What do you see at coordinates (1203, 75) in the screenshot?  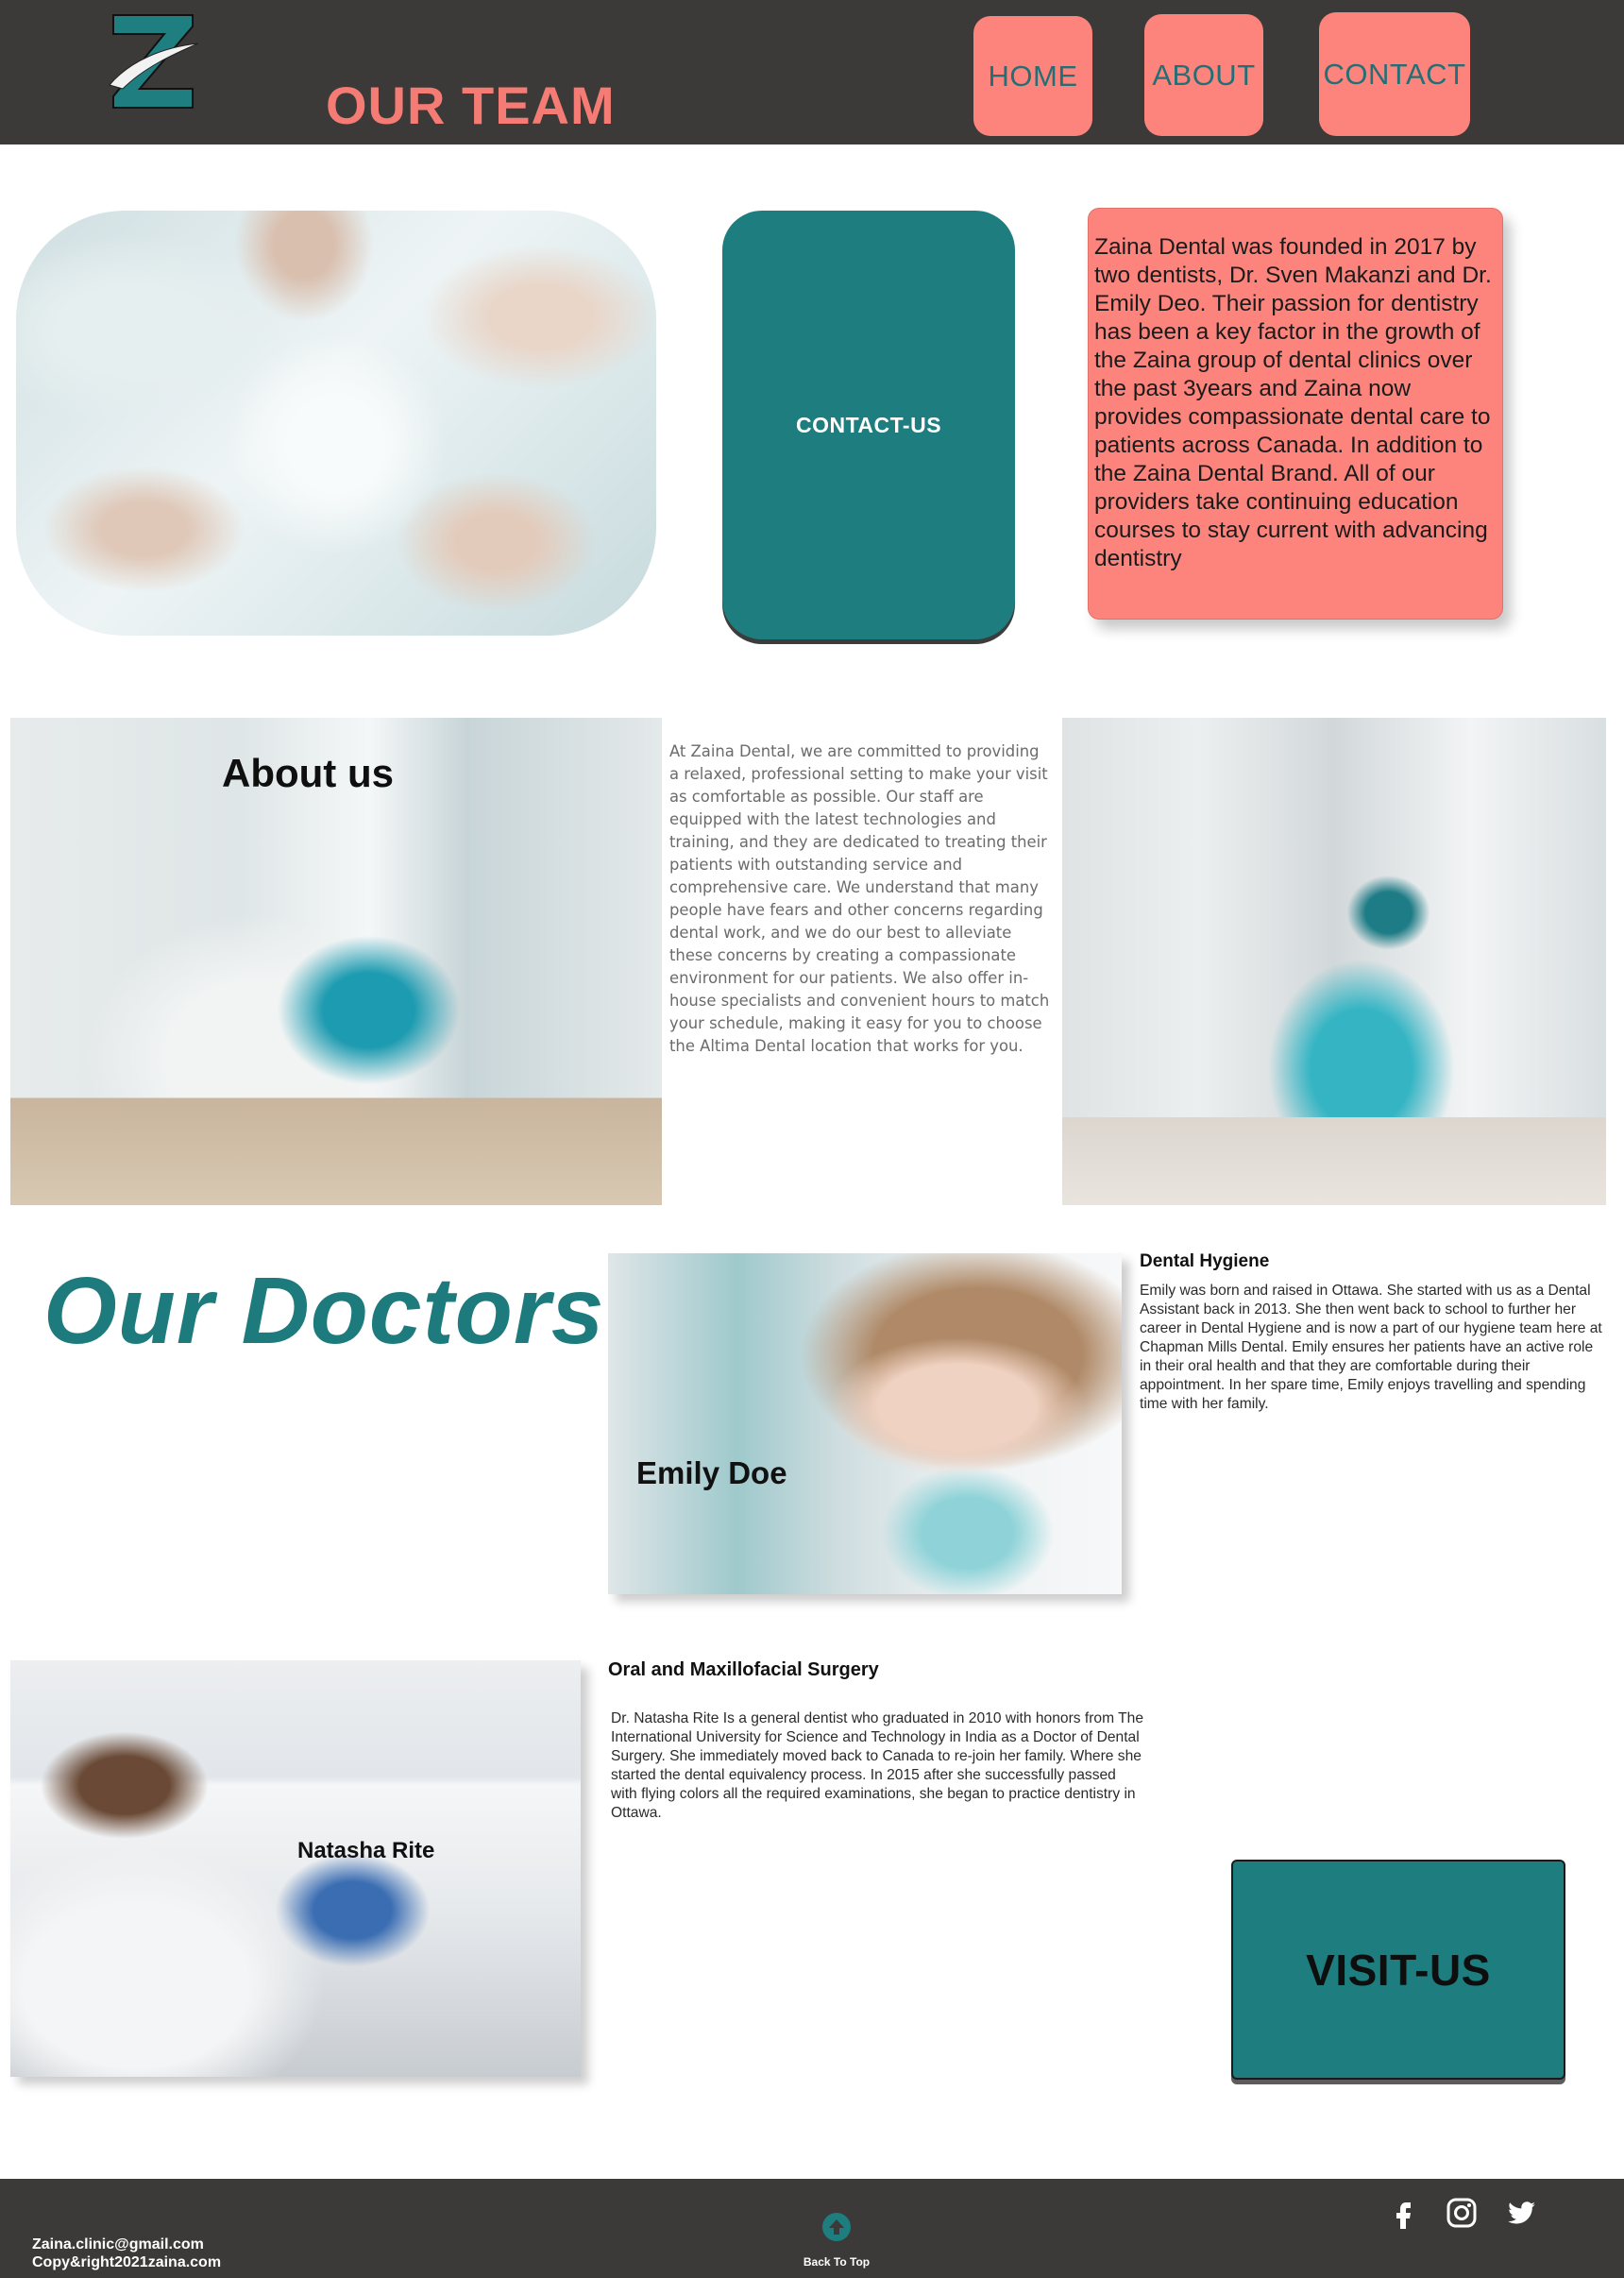 I see `nav-about-button: ABOUT` at bounding box center [1203, 75].